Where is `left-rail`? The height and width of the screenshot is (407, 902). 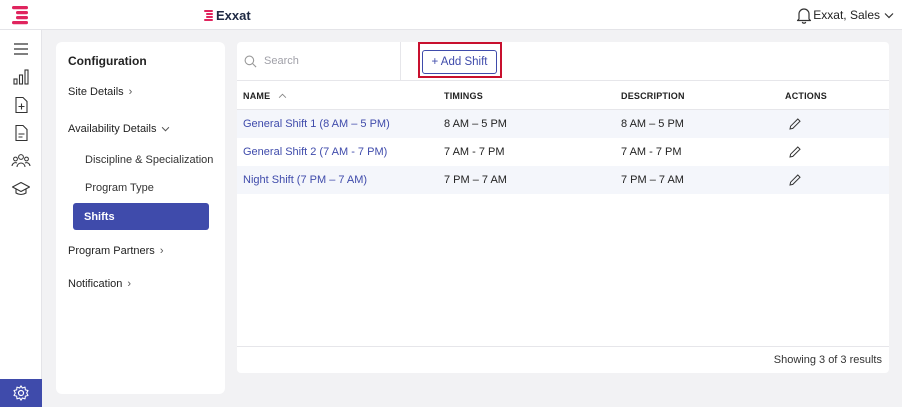
left-rail is located at coordinates (21, 218).